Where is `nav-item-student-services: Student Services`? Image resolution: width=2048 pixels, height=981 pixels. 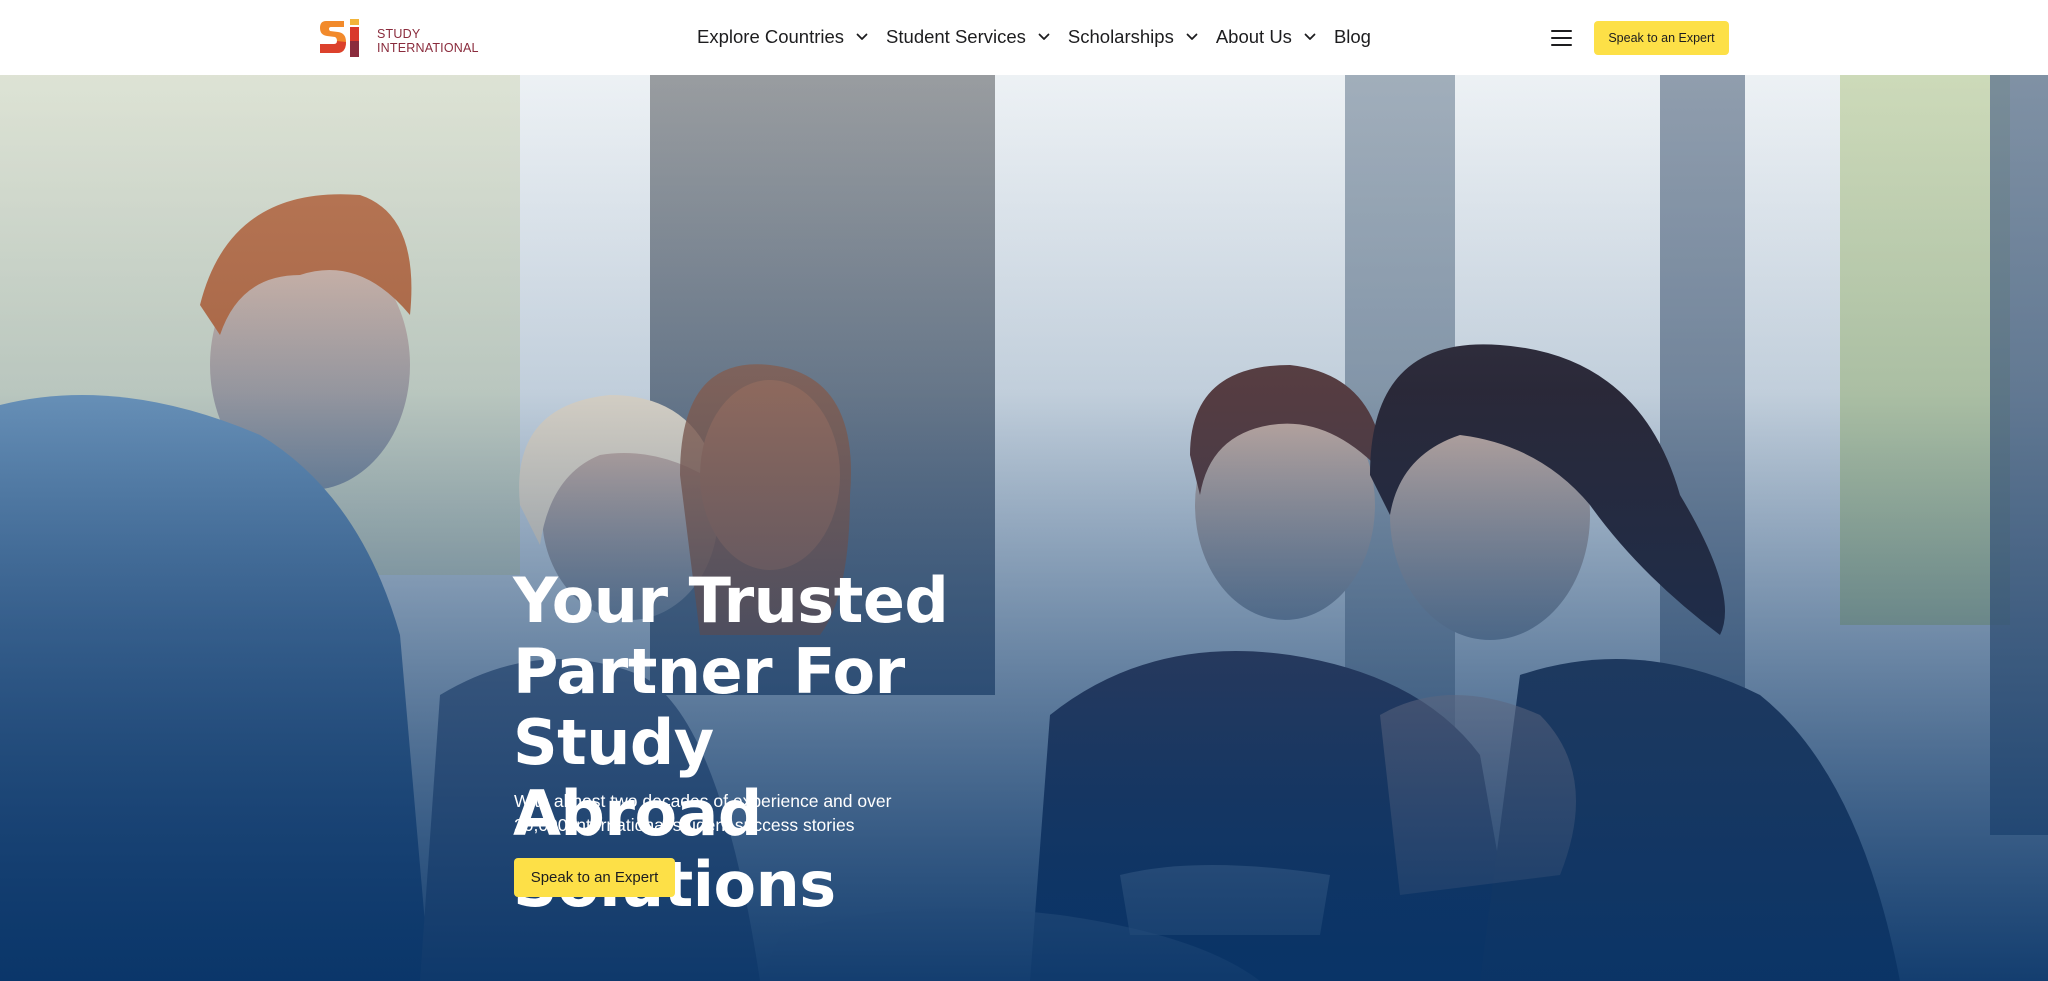
nav-item-student-services: Student Services is located at coordinates (968, 37).